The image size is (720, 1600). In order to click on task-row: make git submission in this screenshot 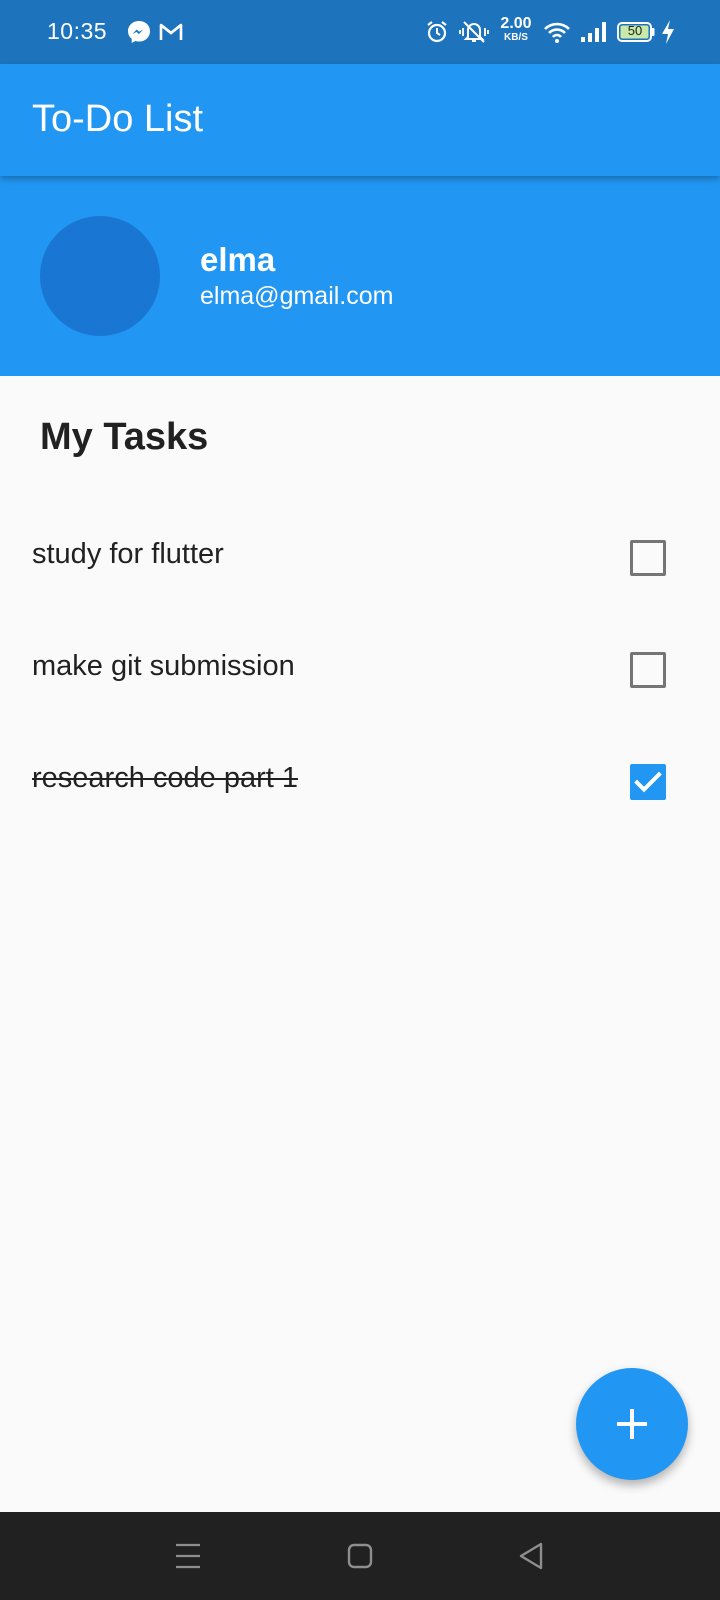, I will do `click(360, 670)`.